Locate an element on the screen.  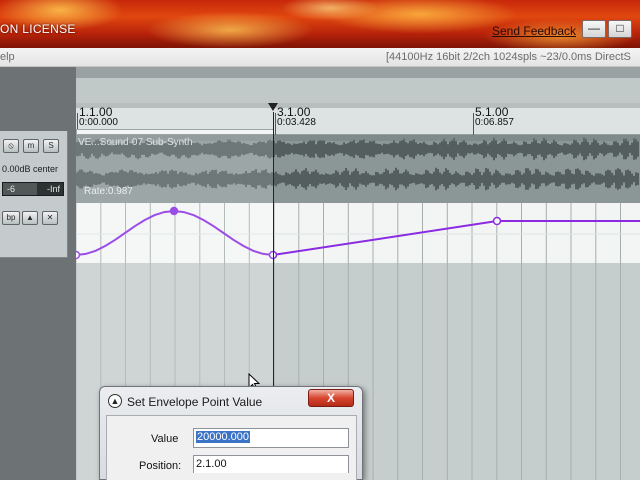
window-title-bar: ON LICENSE Send Feedback — □ is located at coordinates (320, 24).